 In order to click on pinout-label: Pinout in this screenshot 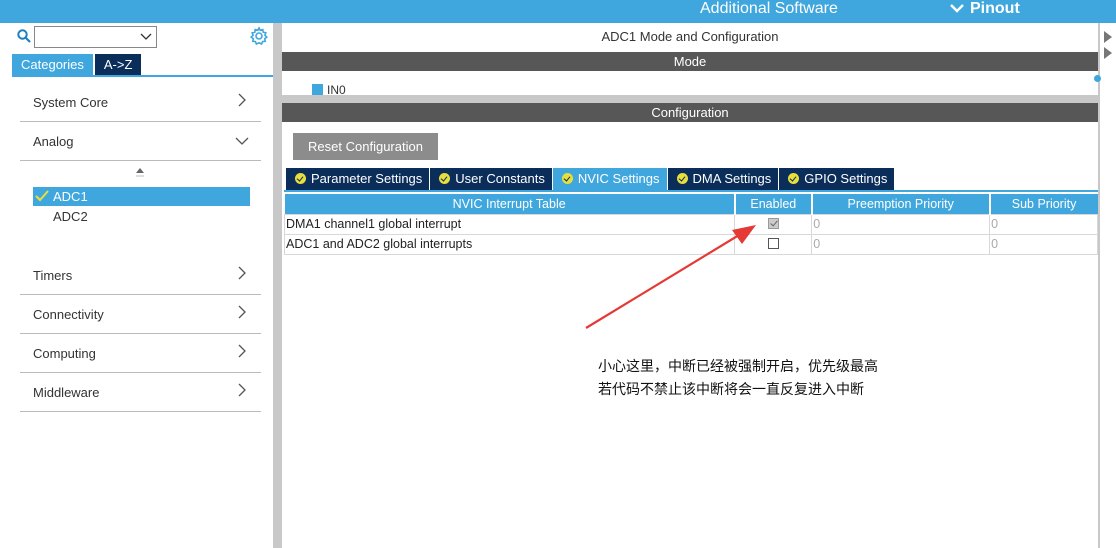, I will do `click(995, 8)`.